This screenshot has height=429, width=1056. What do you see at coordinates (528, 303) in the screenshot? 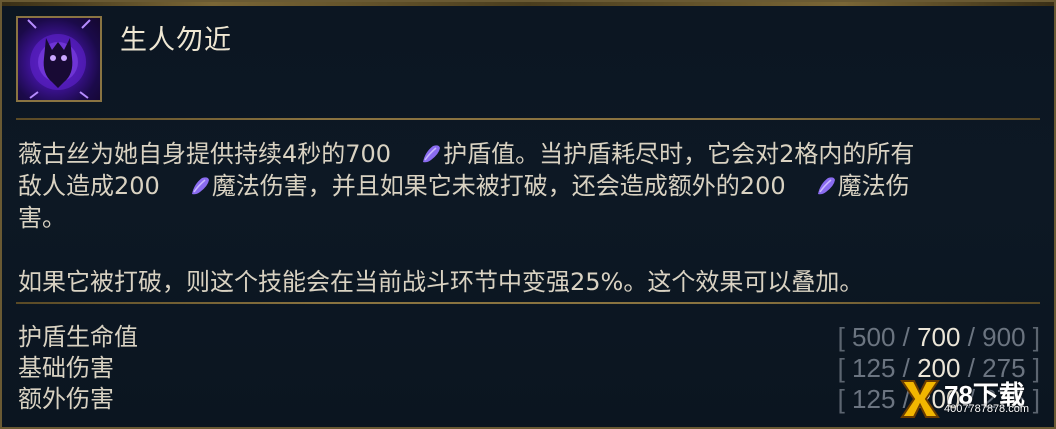
I see `stats-divider` at bounding box center [528, 303].